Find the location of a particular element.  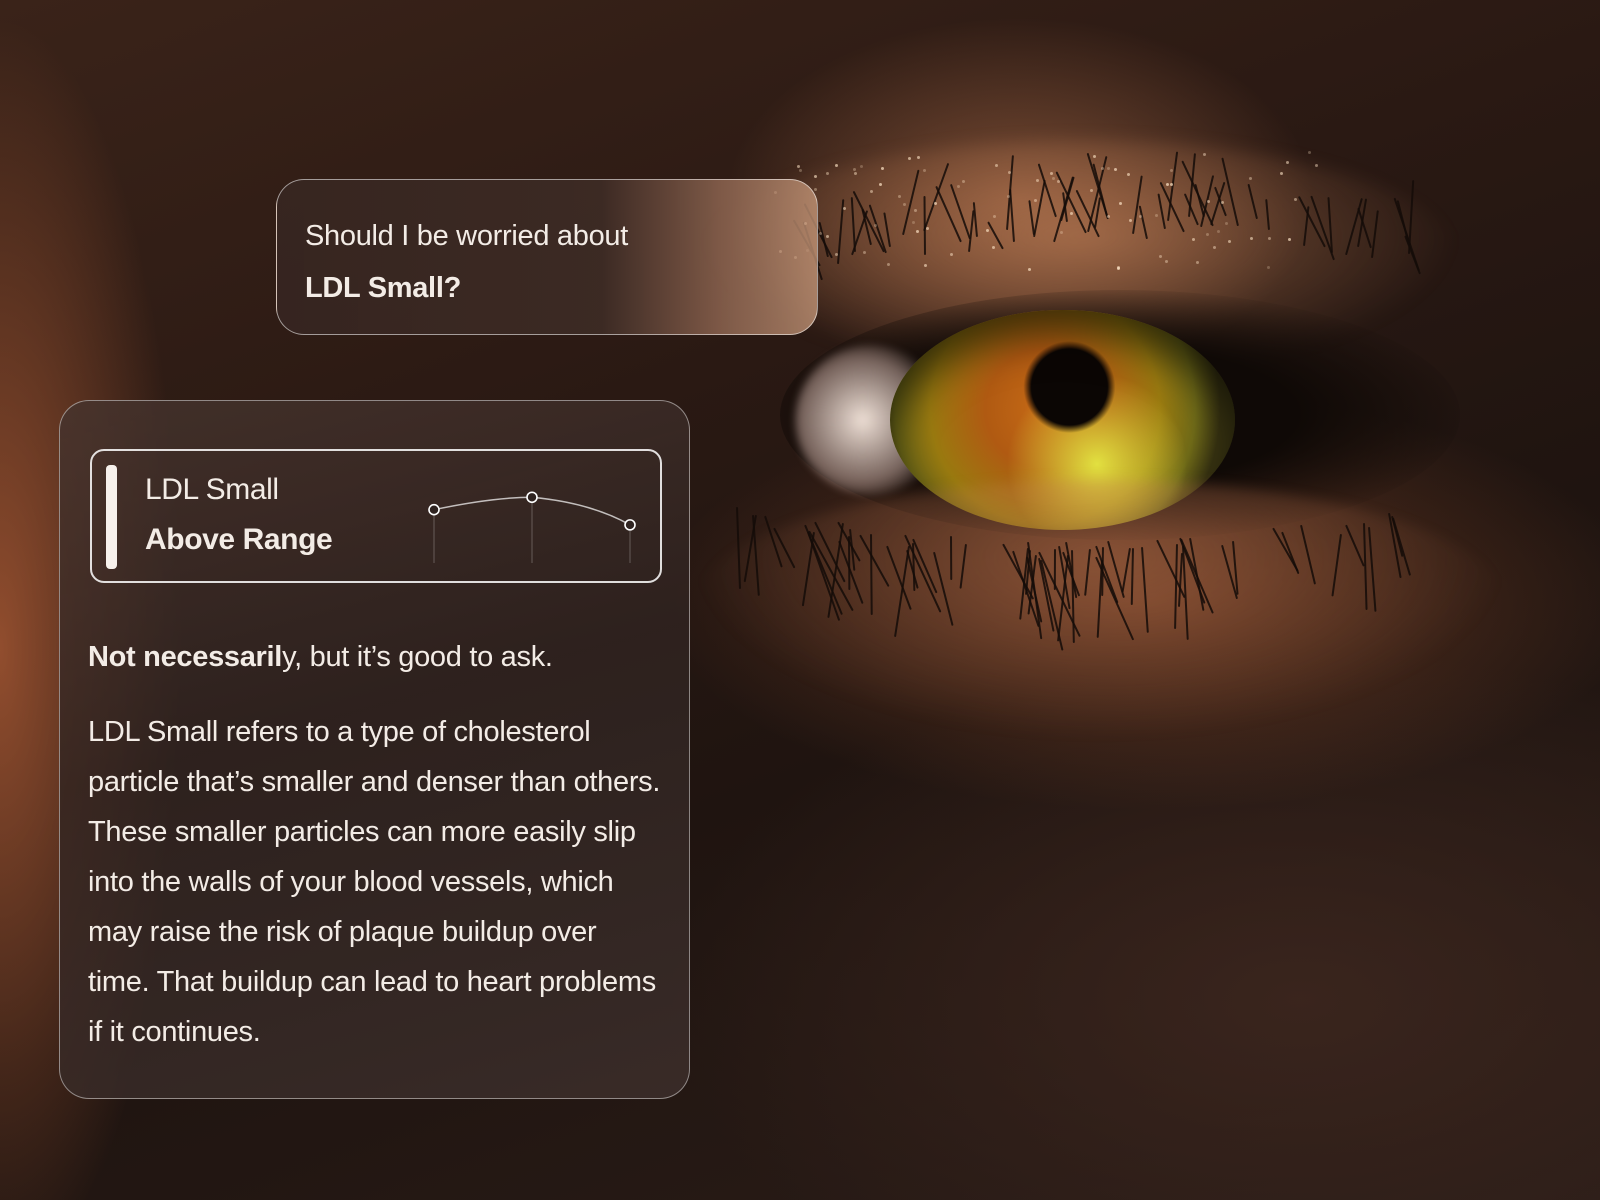

question-text: Should I be worried about is located at coordinates (466, 236).